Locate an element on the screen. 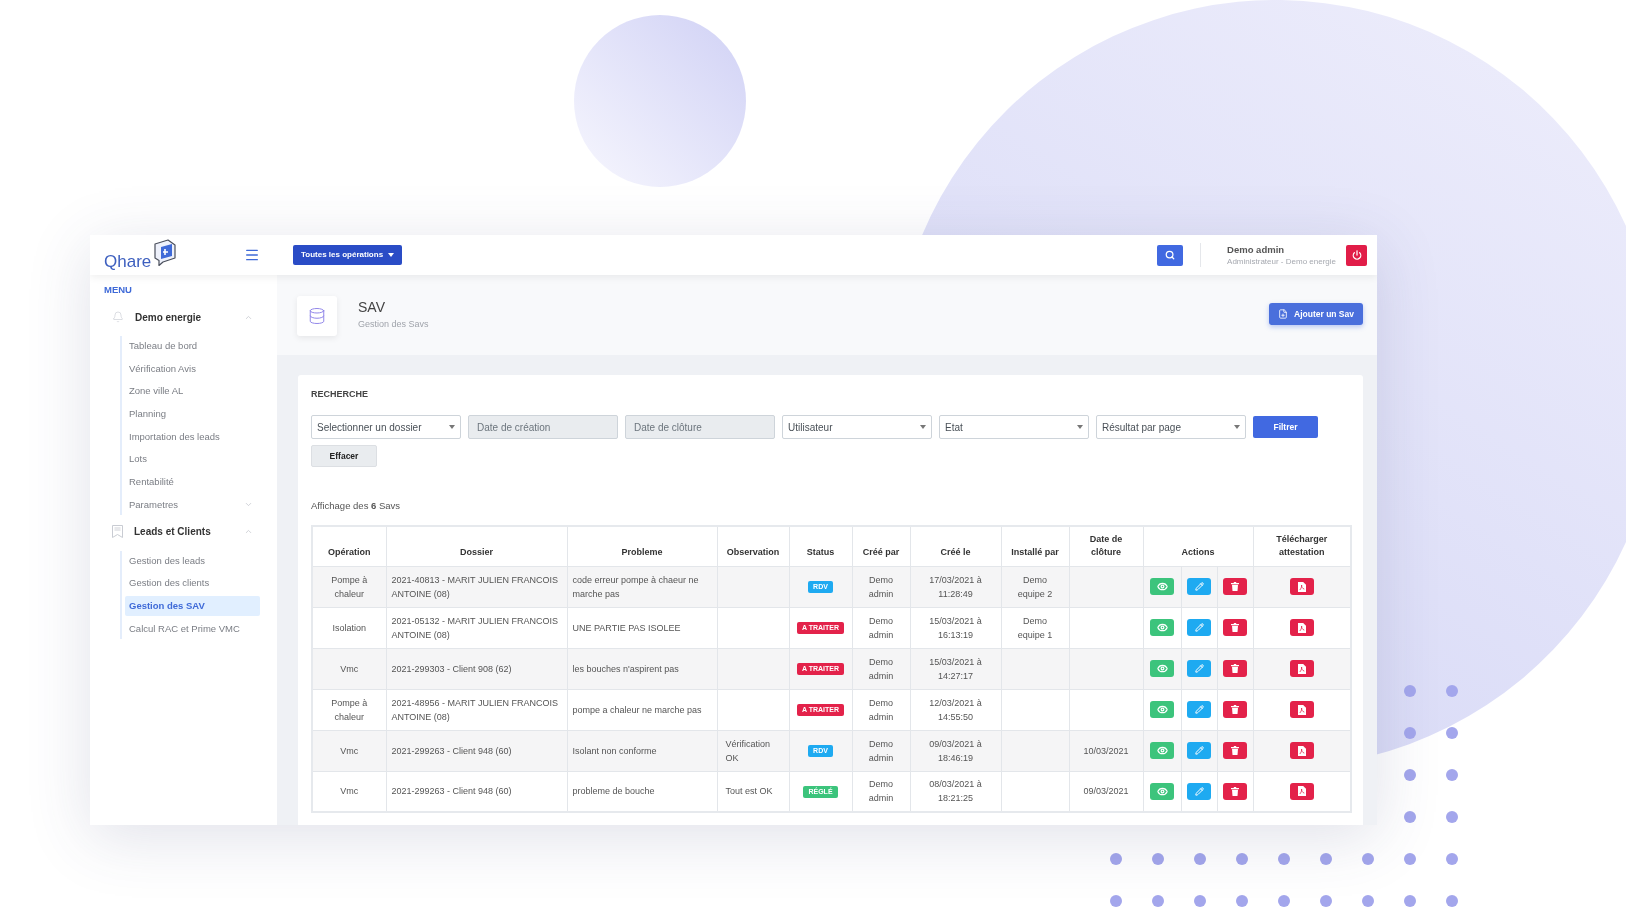  dropdown-field: Selectionner un dossier is located at coordinates (386, 427).